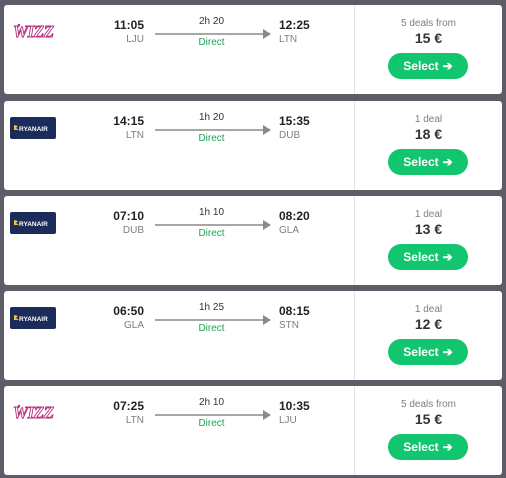 The height and width of the screenshot is (478, 506). What do you see at coordinates (290, 135) in the screenshot?
I see `arrival-airport-code: DUB` at bounding box center [290, 135].